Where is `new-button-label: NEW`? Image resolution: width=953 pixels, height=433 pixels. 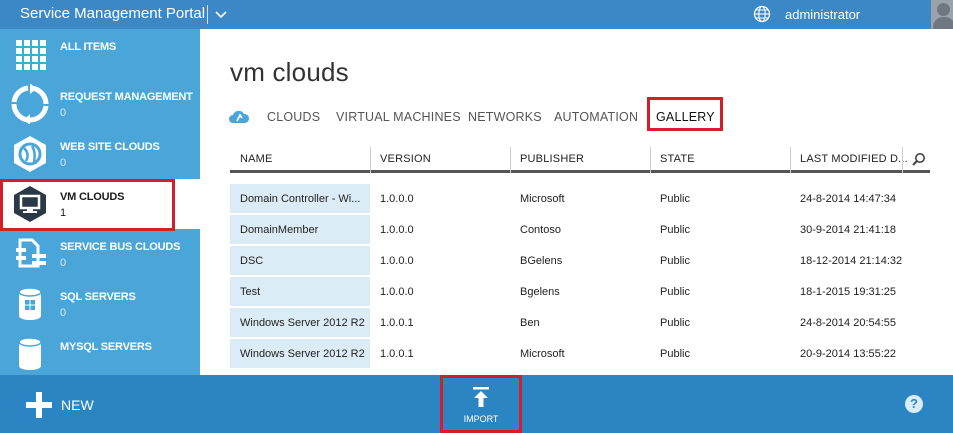
new-button-label: NEW is located at coordinates (77, 405).